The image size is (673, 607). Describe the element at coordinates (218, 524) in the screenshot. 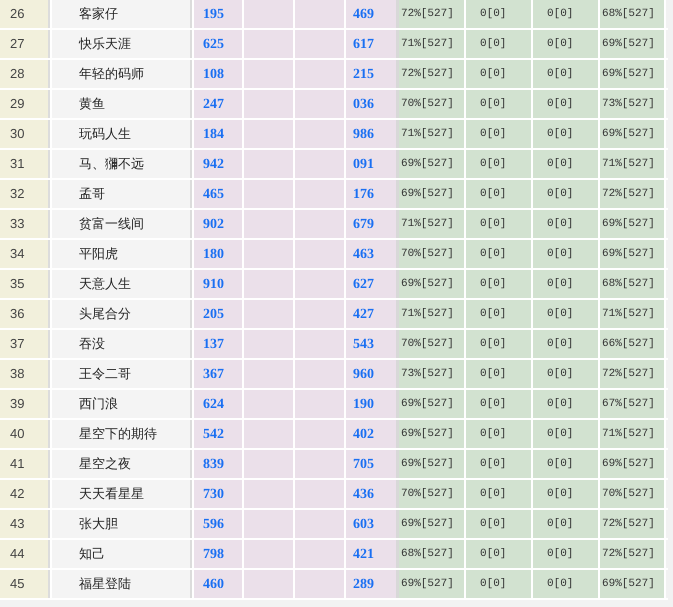

I see `value-cell: 596` at that location.